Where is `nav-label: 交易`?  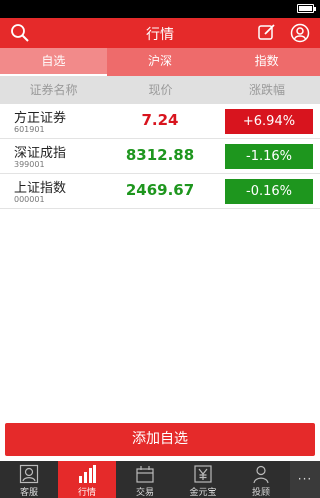 nav-label: 交易 is located at coordinates (144, 493).